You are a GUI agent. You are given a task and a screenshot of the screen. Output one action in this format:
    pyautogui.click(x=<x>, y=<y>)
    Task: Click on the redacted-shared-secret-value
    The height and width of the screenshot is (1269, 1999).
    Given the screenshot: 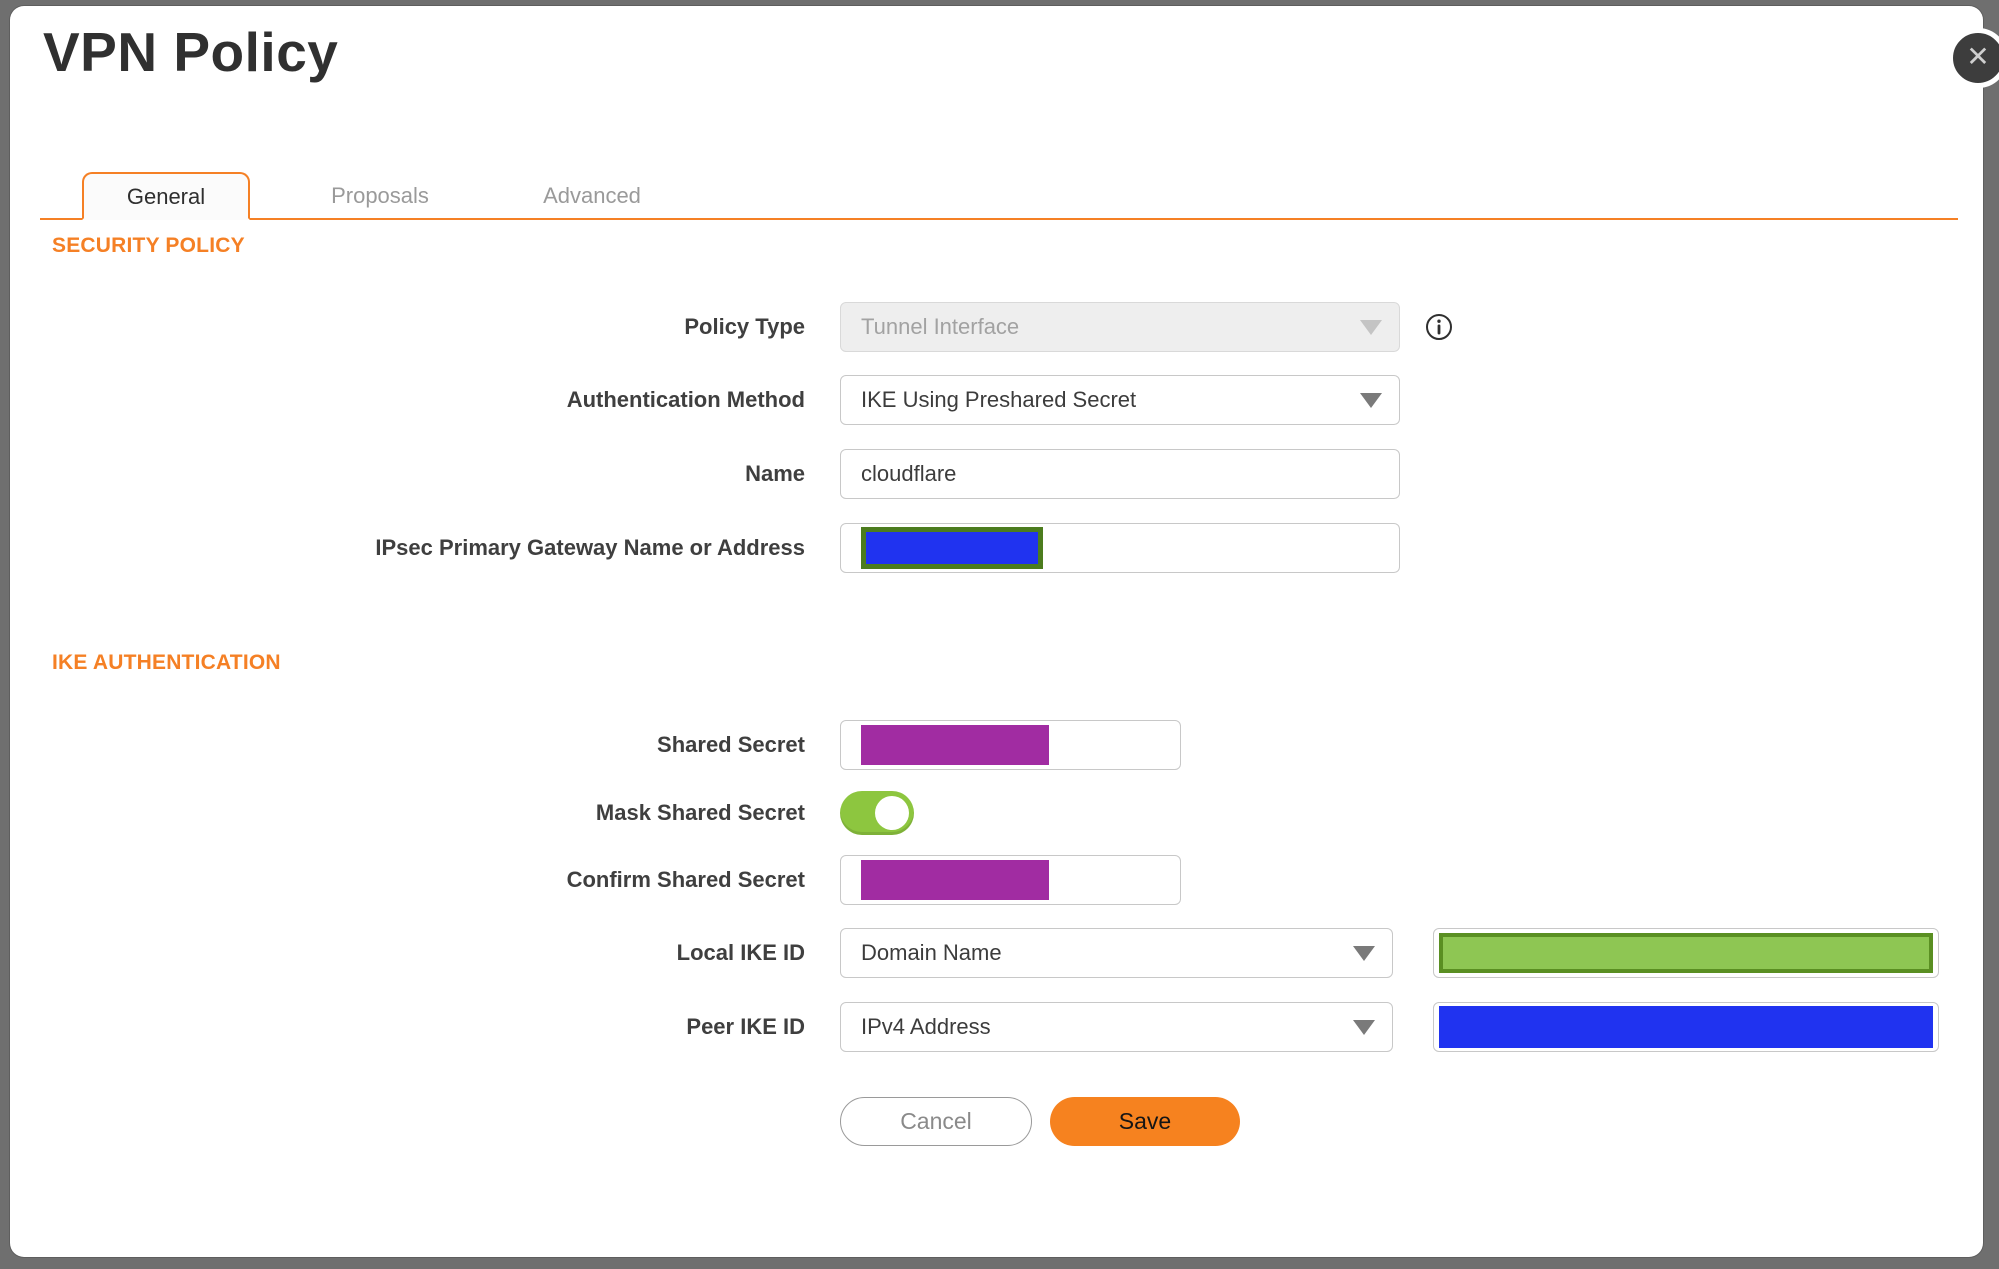 What is the action you would take?
    pyautogui.click(x=955, y=745)
    